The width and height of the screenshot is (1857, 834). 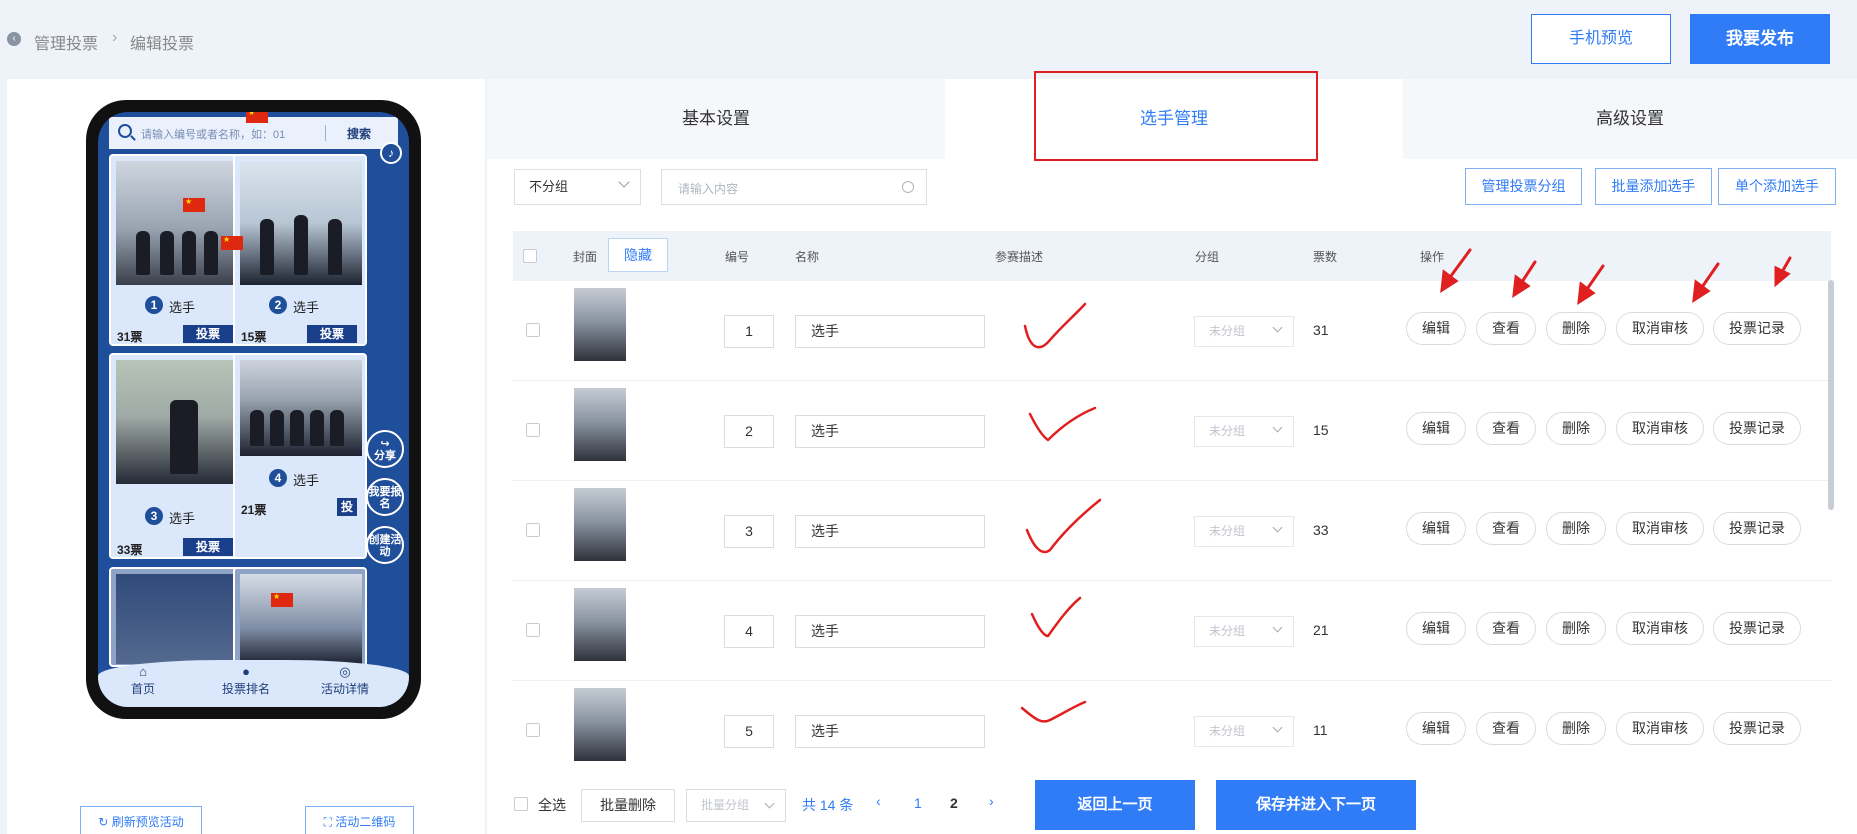 What do you see at coordinates (1601, 39) in the screenshot?
I see `phone-preview-button: 手机预览` at bounding box center [1601, 39].